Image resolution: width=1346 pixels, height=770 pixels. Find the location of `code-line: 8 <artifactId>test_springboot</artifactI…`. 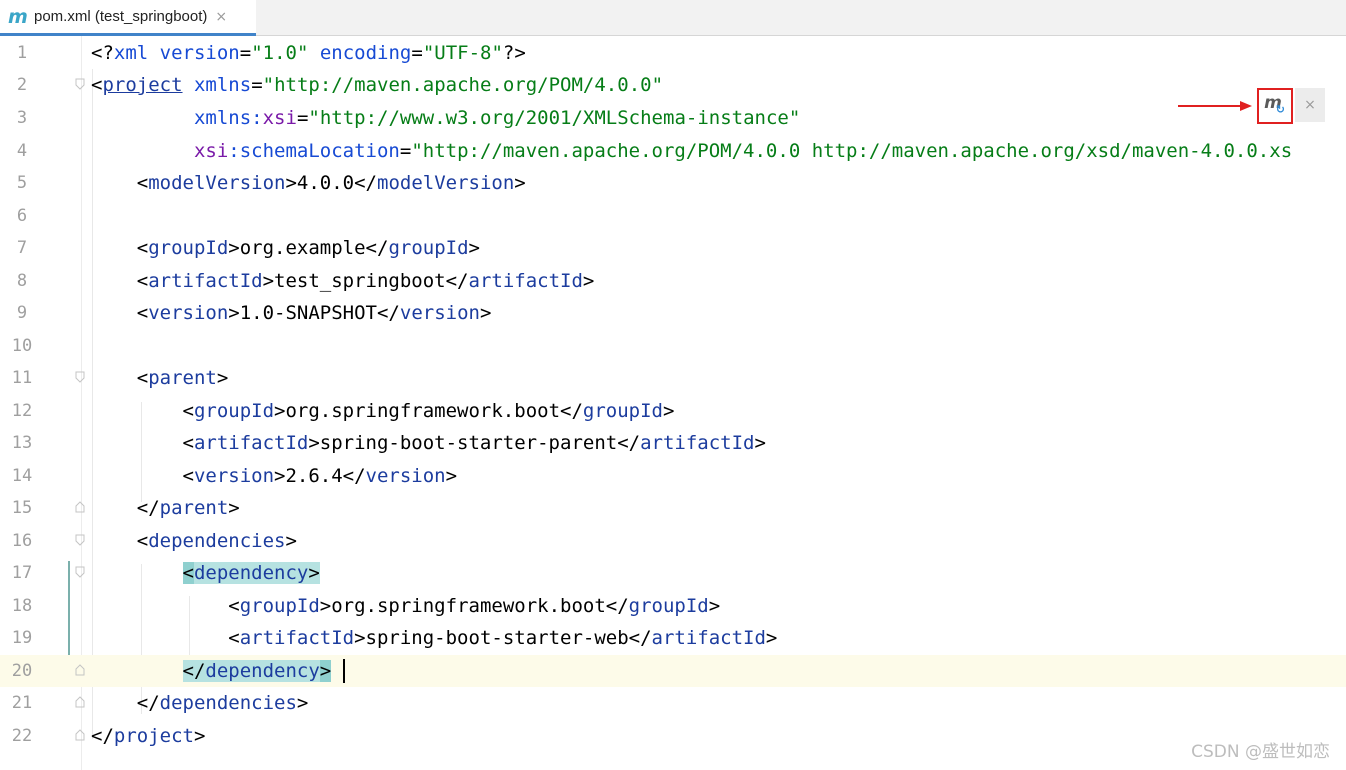

code-line: 8 <artifactId>test_springboot</artifactI… is located at coordinates (673, 281).